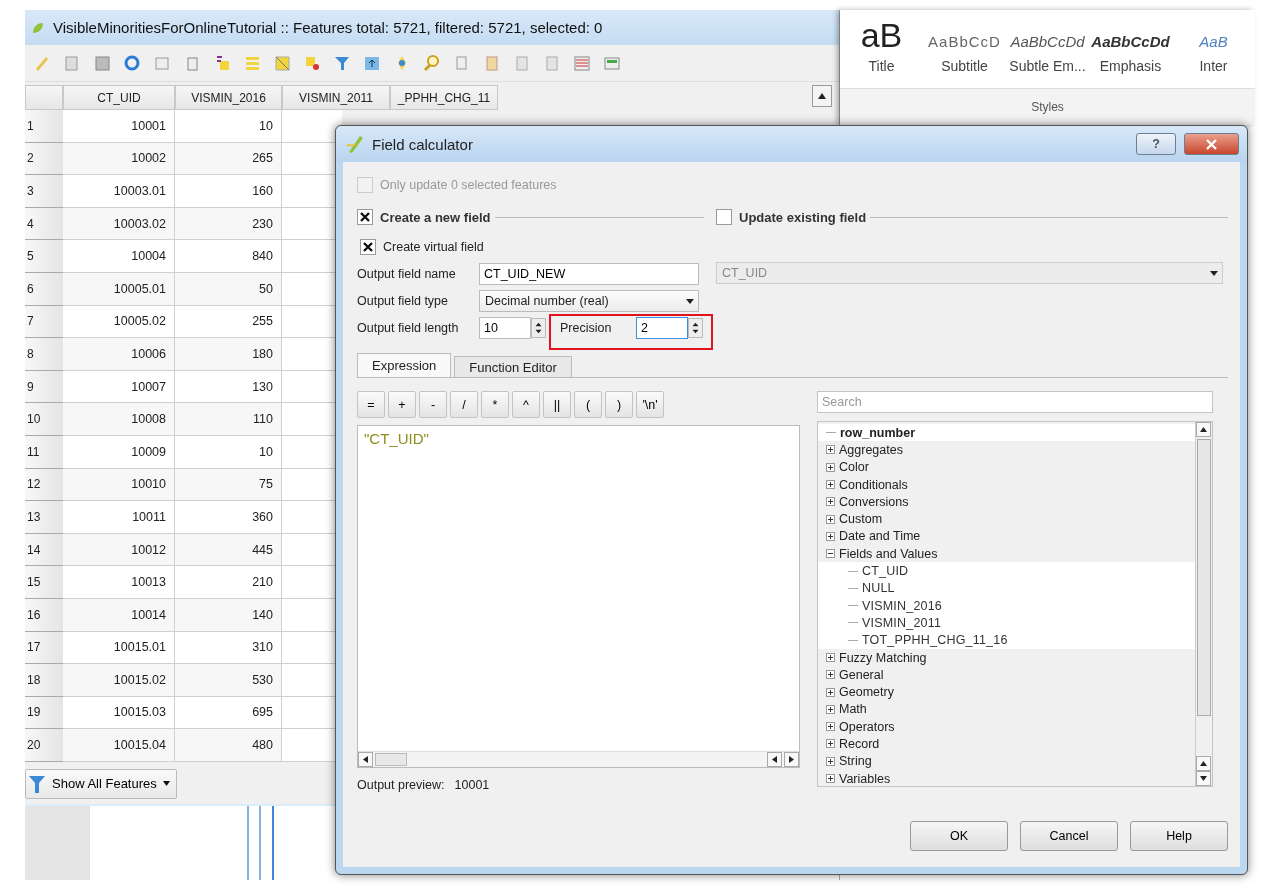  What do you see at coordinates (885, 571) in the screenshot?
I see `tree-item: CT_UID` at bounding box center [885, 571].